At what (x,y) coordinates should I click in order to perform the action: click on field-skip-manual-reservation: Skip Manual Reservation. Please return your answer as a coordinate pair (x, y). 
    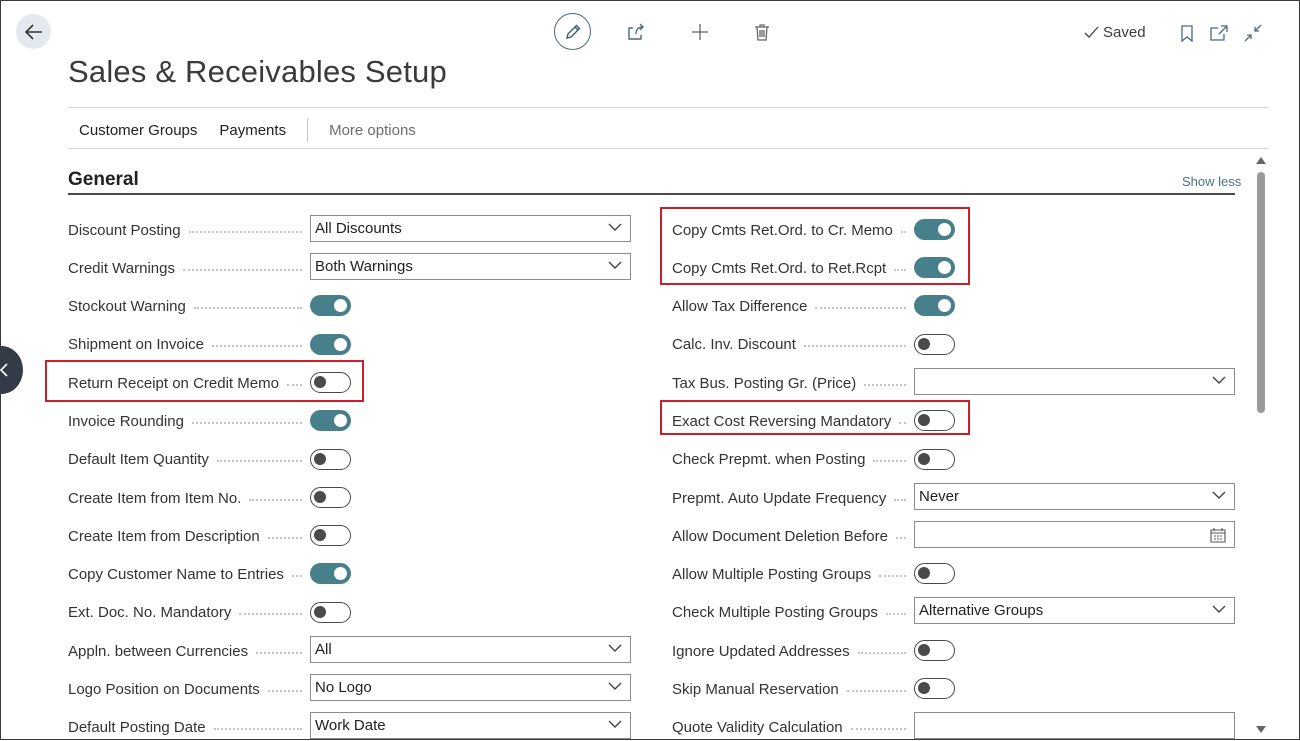
    Looking at the image, I should click on (793, 689).